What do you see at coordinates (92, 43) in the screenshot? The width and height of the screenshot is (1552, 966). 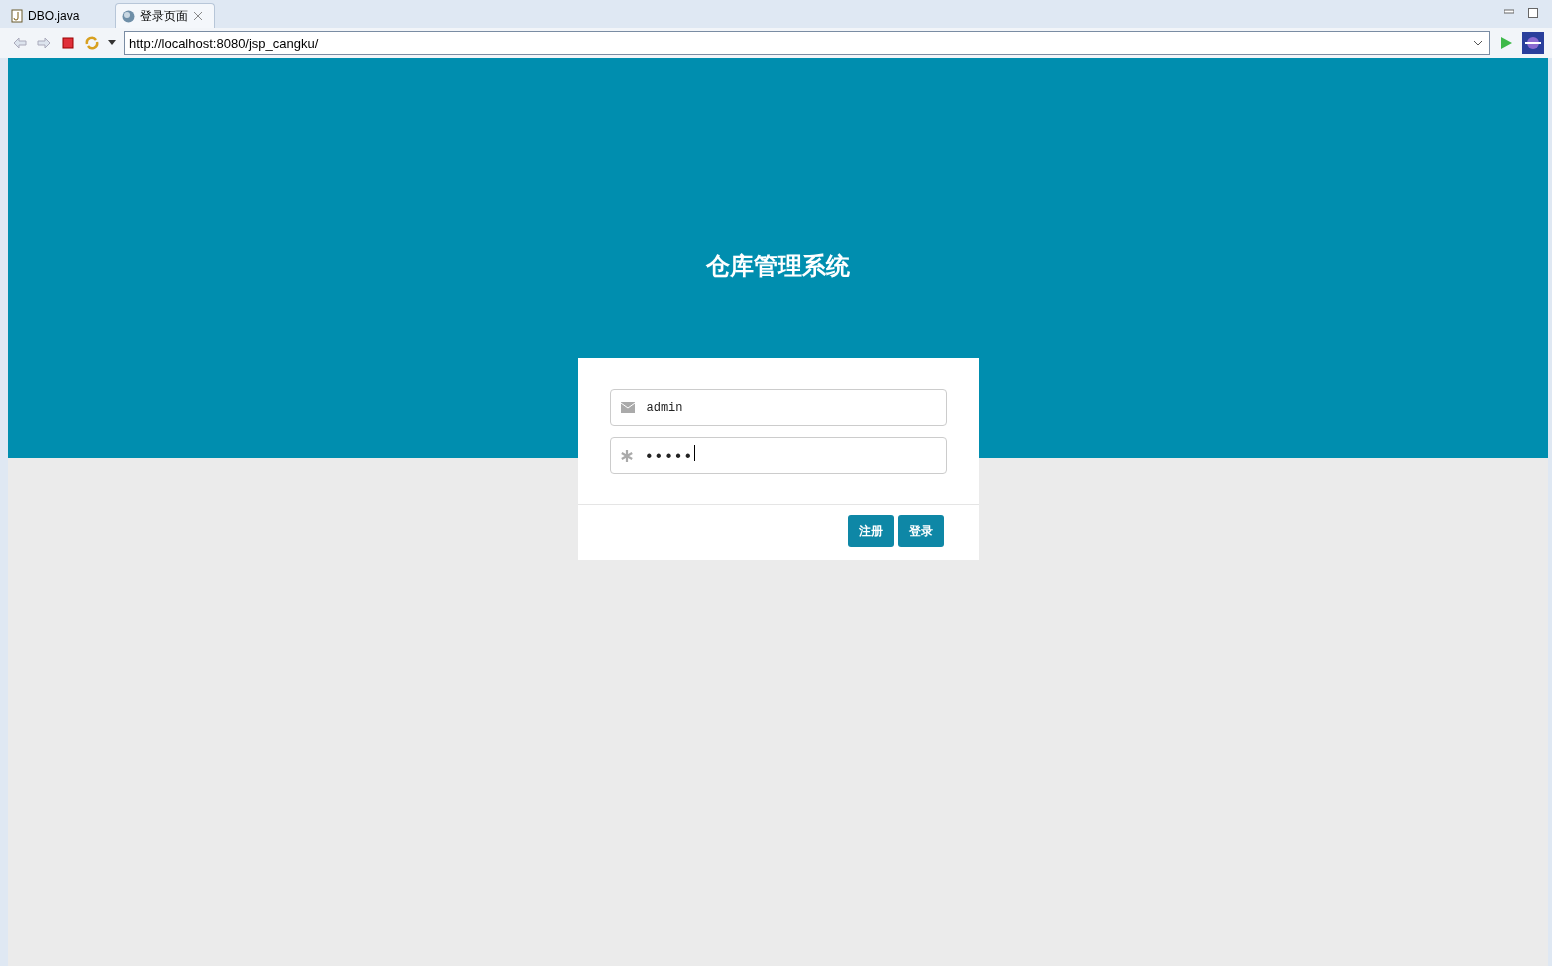 I see `refresh-icon` at bounding box center [92, 43].